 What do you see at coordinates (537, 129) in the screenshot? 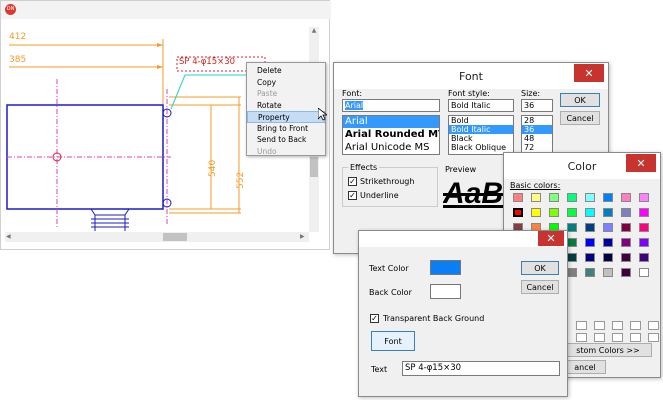
I see `size-list-item: 36` at bounding box center [537, 129].